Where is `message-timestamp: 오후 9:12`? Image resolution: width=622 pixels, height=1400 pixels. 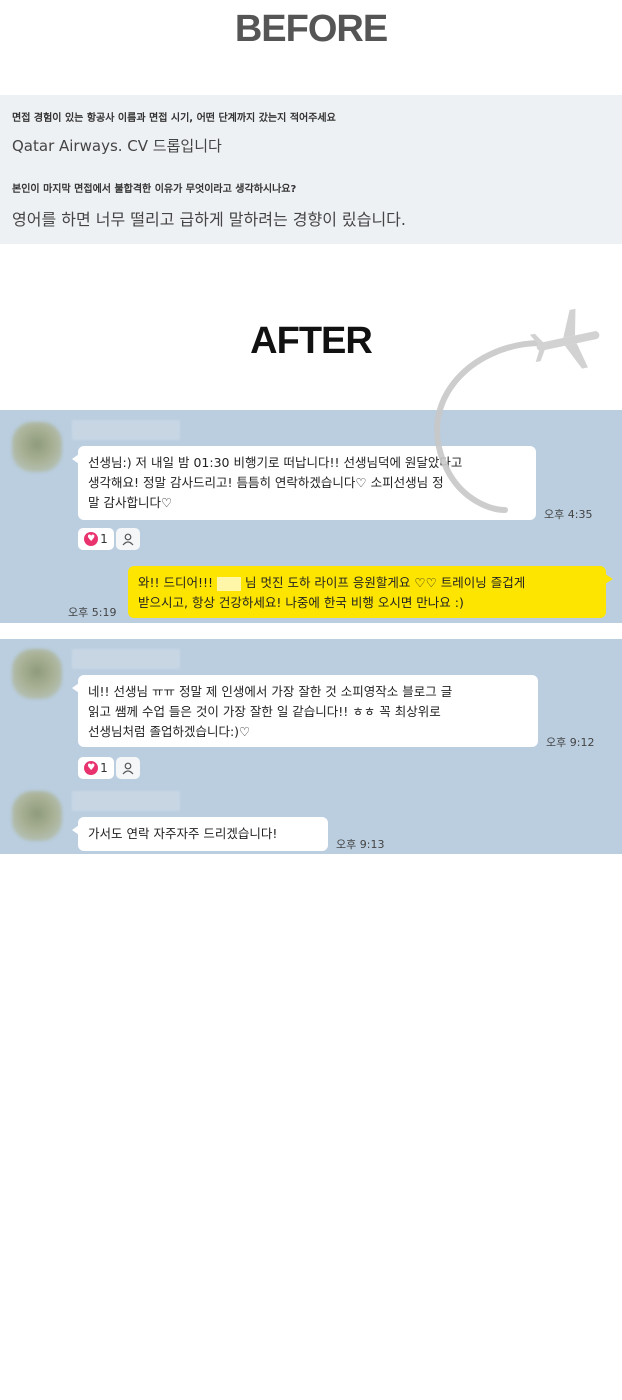 message-timestamp: 오후 9:12 is located at coordinates (570, 742).